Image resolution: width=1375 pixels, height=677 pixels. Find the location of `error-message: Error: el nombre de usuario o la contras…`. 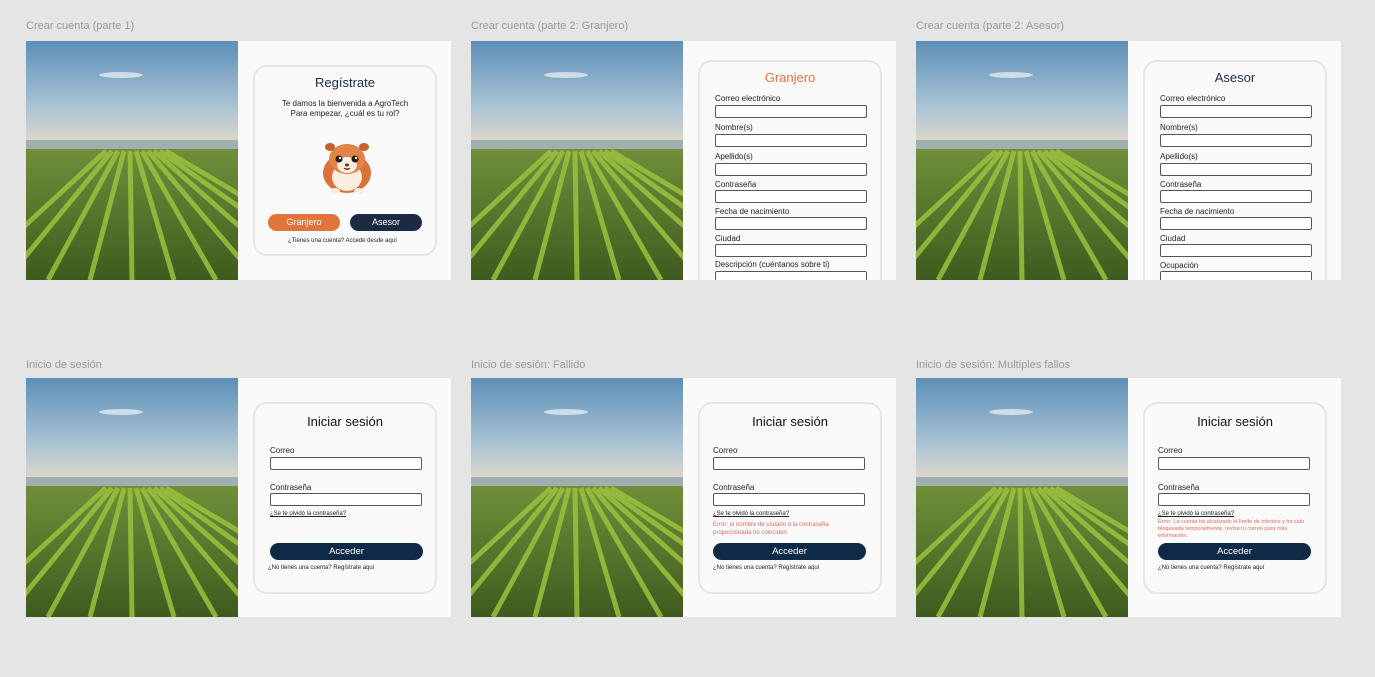

error-message: Error: el nombre de usuario o la contras… is located at coordinates (771, 529).